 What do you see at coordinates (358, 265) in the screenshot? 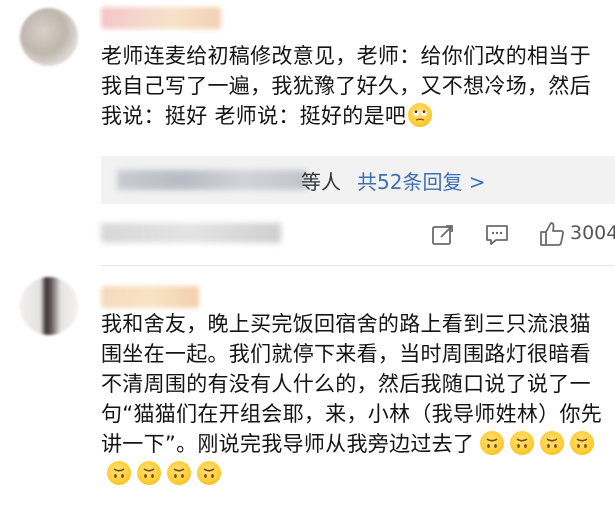
I see `divider` at bounding box center [358, 265].